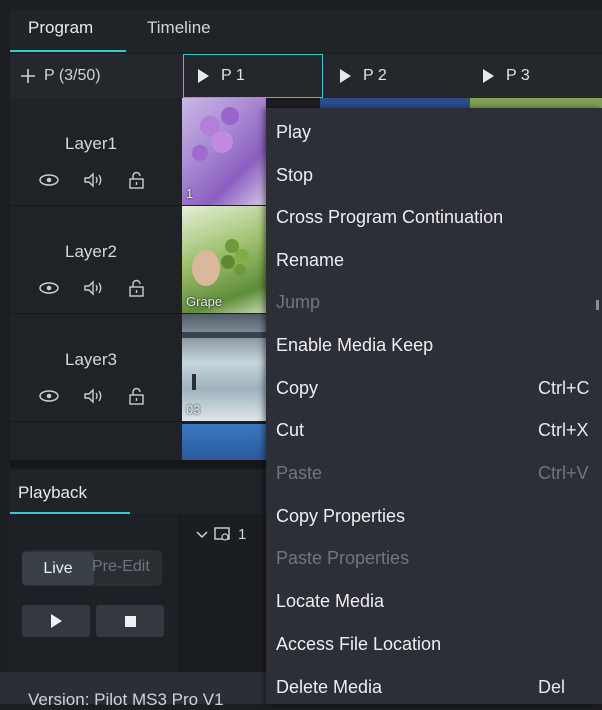  Describe the element at coordinates (597, 305) in the screenshot. I see `submenu-arrow-icon` at that location.